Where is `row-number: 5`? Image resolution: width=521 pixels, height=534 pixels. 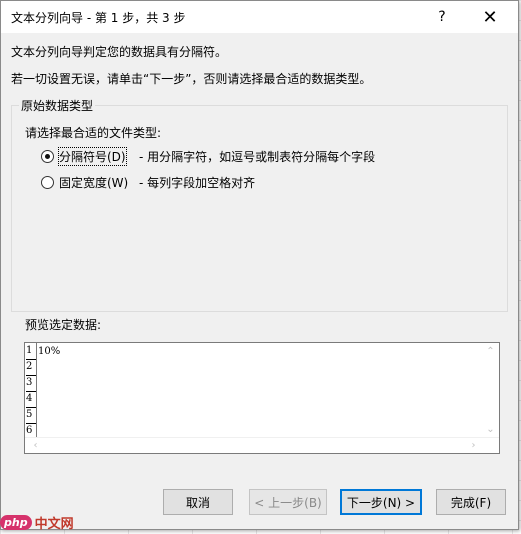
row-number: 5 is located at coordinates (31, 415).